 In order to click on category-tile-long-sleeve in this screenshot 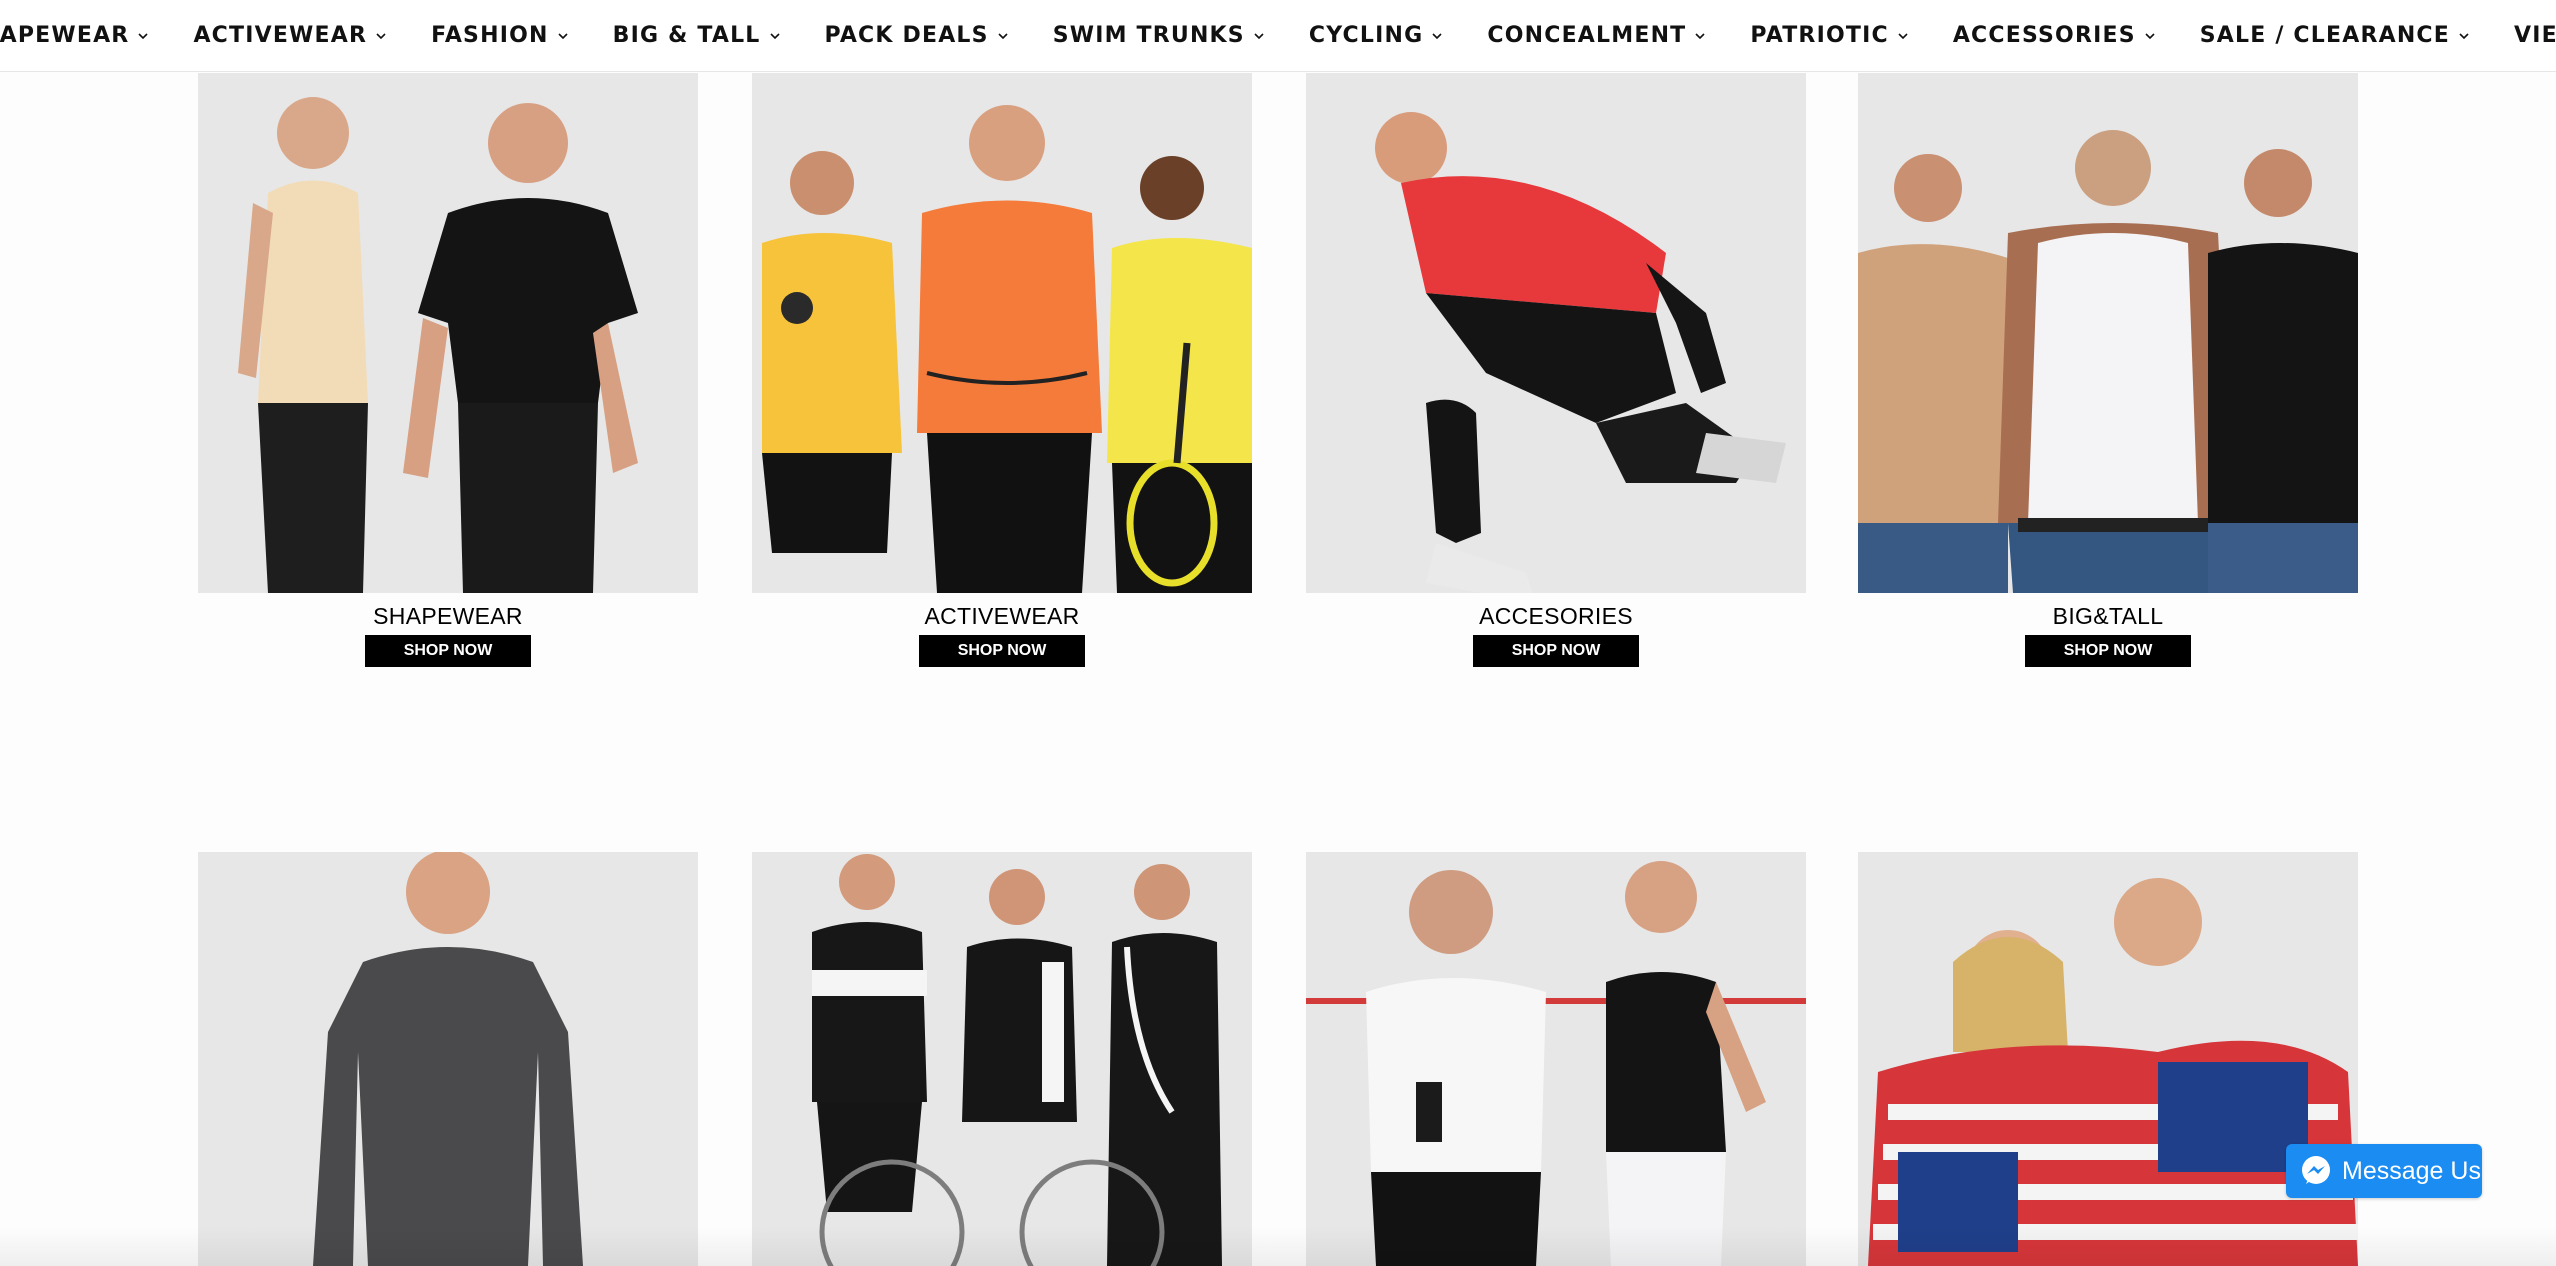, I will do `click(448, 1059)`.